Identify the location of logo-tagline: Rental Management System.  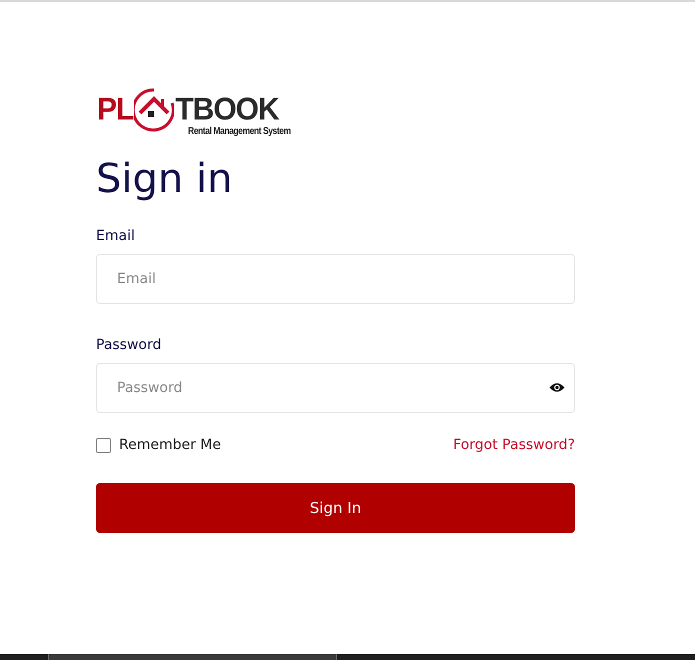
(239, 131).